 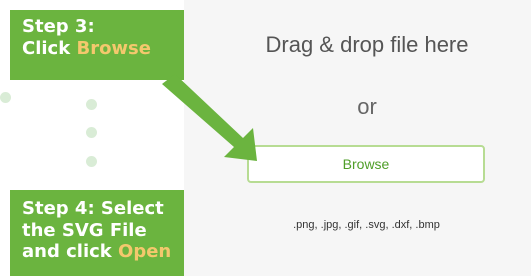 I want to click on step-4-line-1: Step 4: Select, so click(x=93, y=208).